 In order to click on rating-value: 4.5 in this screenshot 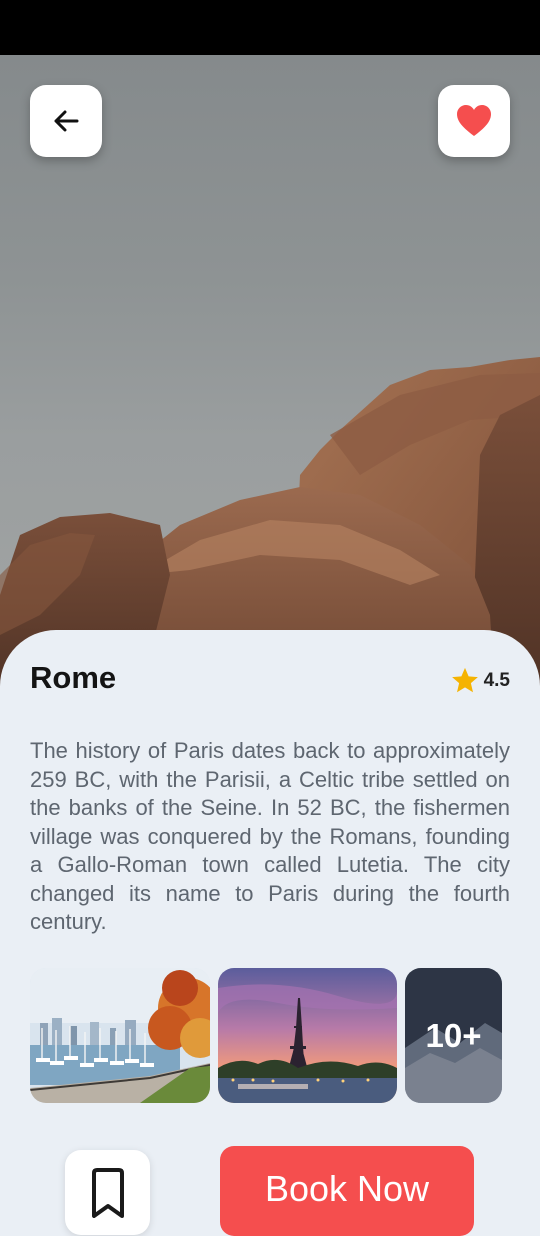, I will do `click(496, 680)`.